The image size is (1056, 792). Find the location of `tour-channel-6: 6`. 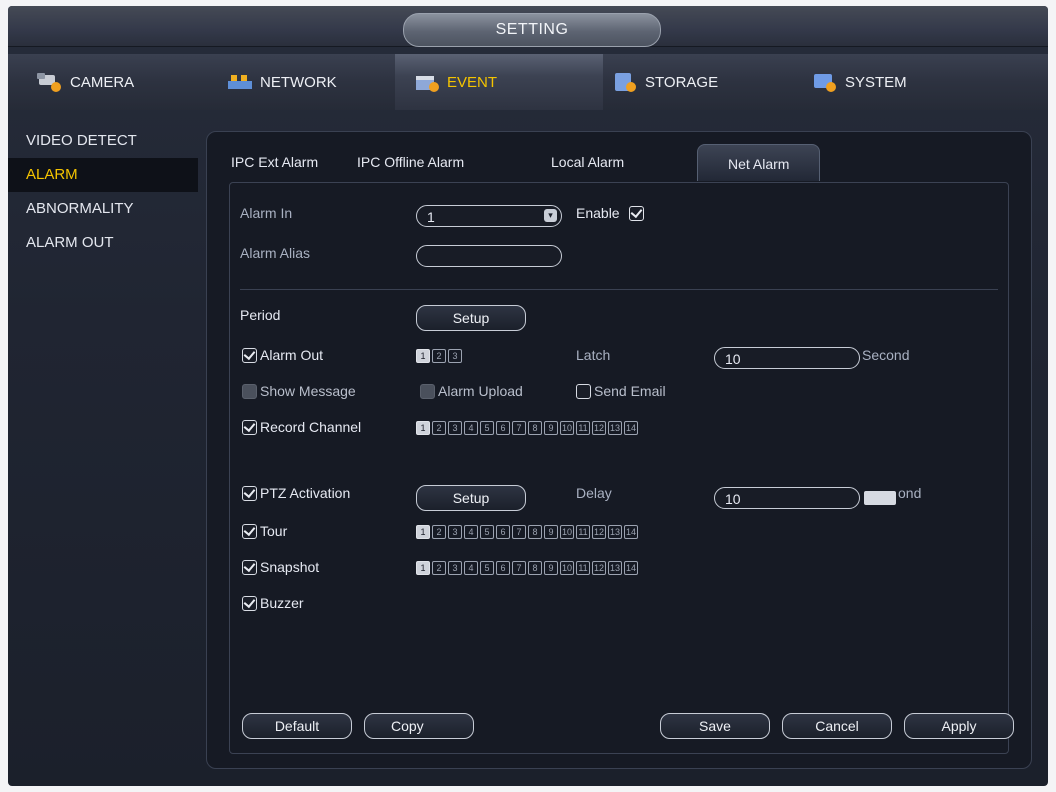

tour-channel-6: 6 is located at coordinates (503, 532).